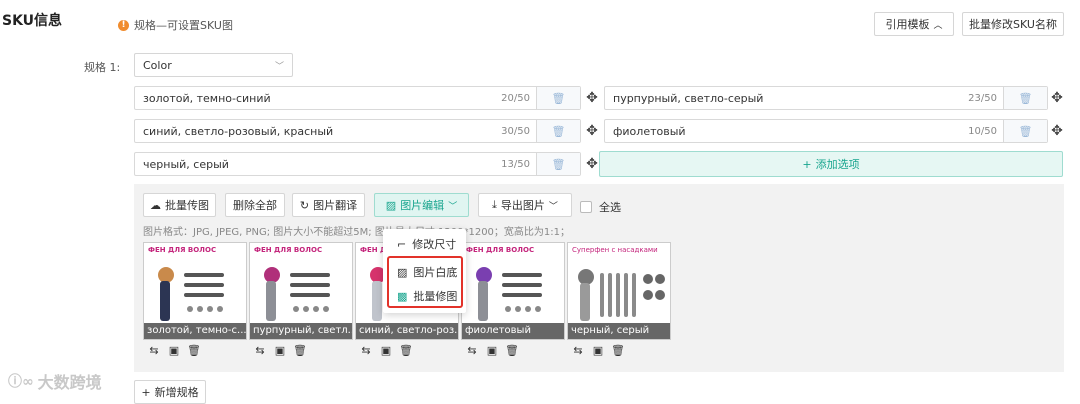 This screenshot has width=1080, height=404. I want to click on option-row: фиолетовый 10/50 🗑, so click(826, 131).